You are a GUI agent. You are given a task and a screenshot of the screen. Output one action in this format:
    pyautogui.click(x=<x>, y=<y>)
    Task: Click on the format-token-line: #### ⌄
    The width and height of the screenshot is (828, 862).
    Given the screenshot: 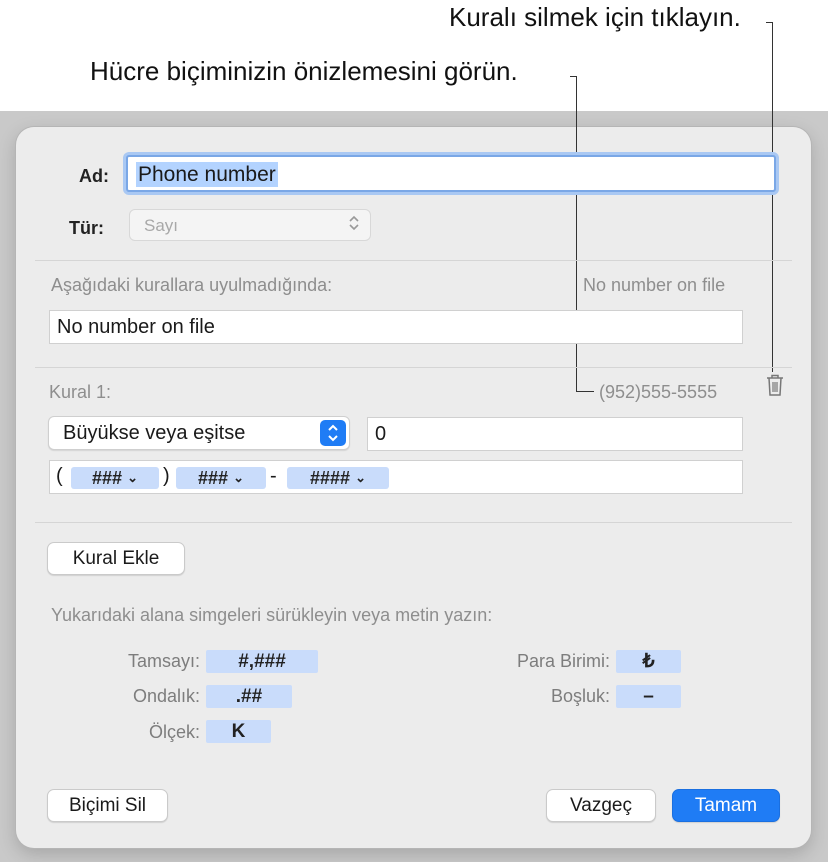 What is the action you would take?
    pyautogui.click(x=338, y=478)
    